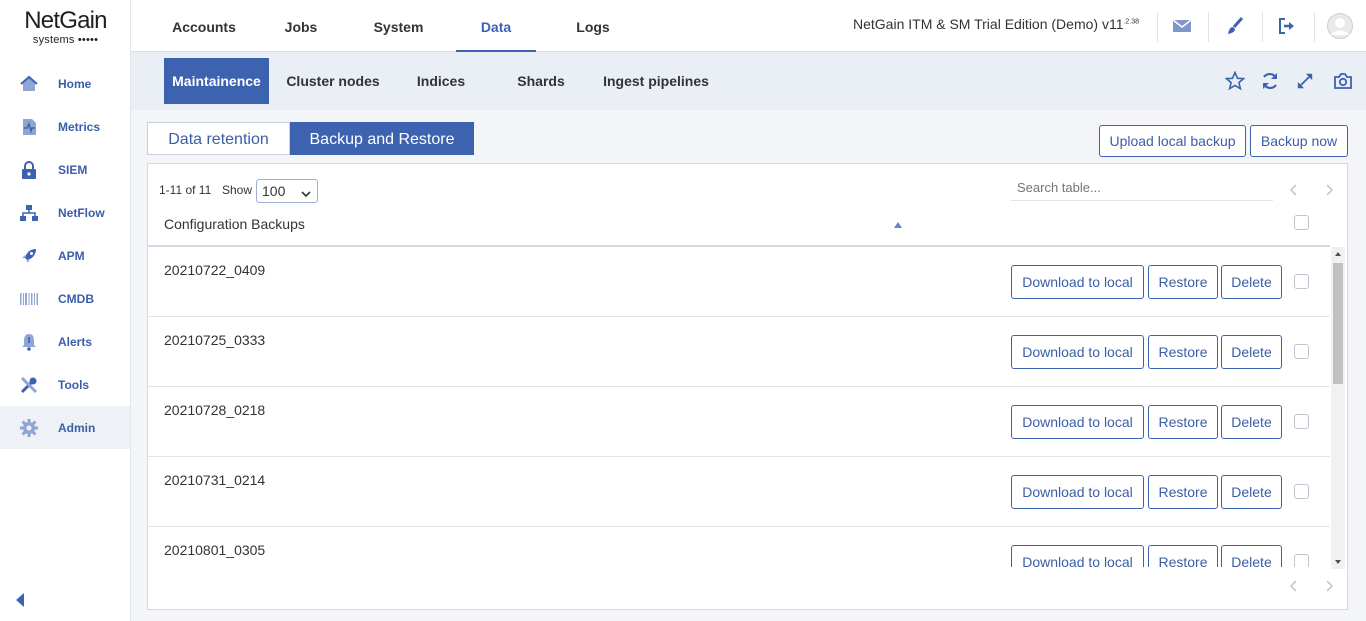 The height and width of the screenshot is (621, 1366). What do you see at coordinates (29, 127) in the screenshot?
I see `metrics-icon` at bounding box center [29, 127].